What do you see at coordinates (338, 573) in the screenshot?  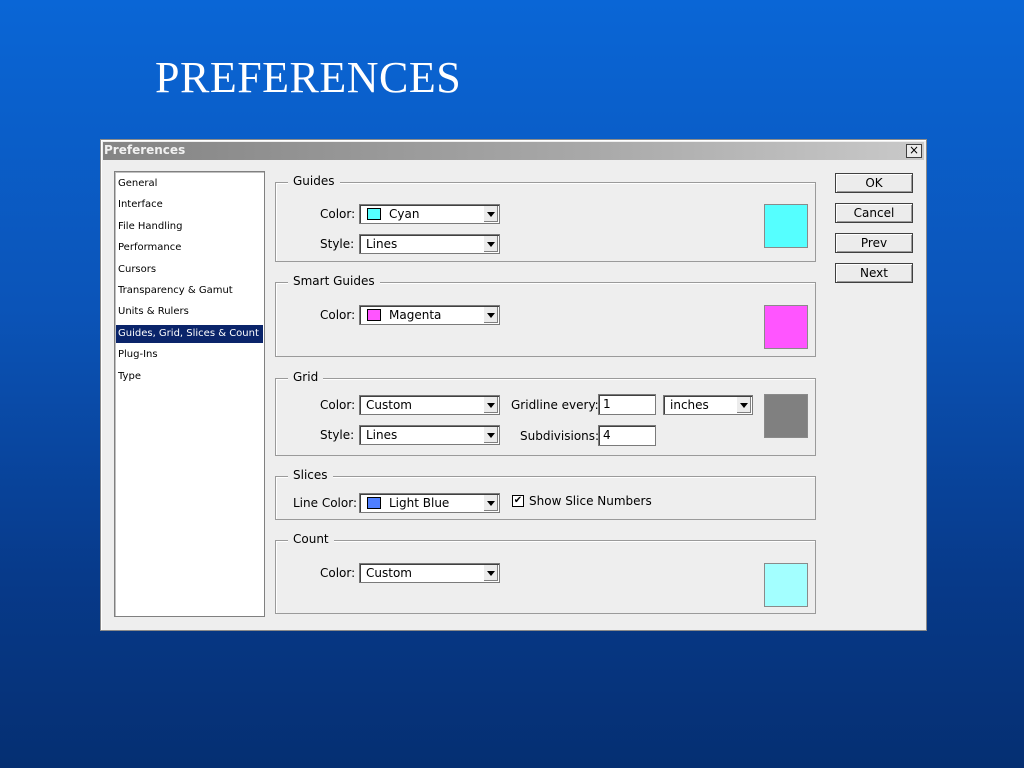 I see `count-color-label: Color:` at bounding box center [338, 573].